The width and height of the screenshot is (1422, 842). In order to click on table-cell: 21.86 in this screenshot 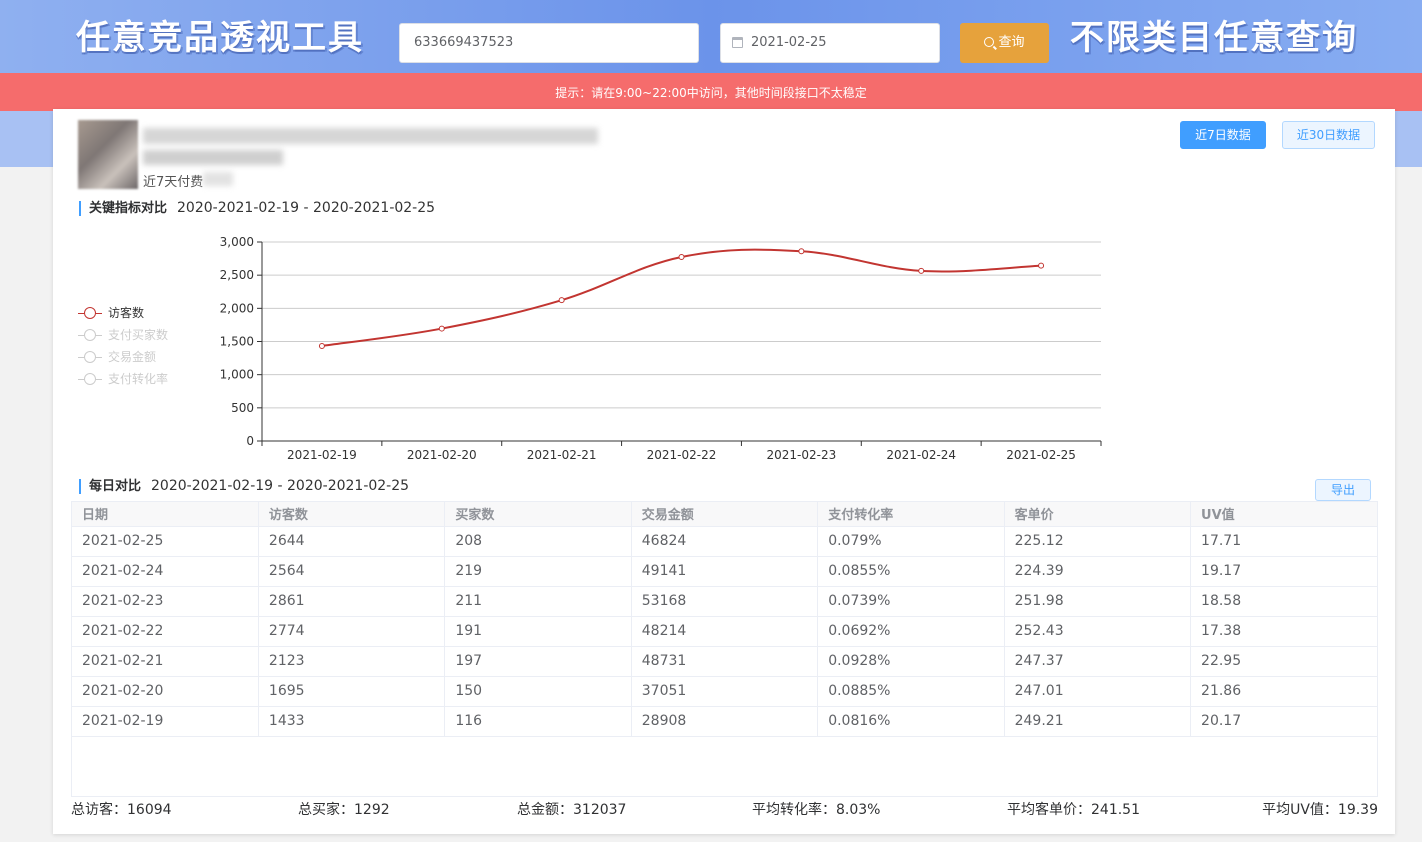, I will do `click(1283, 691)`.